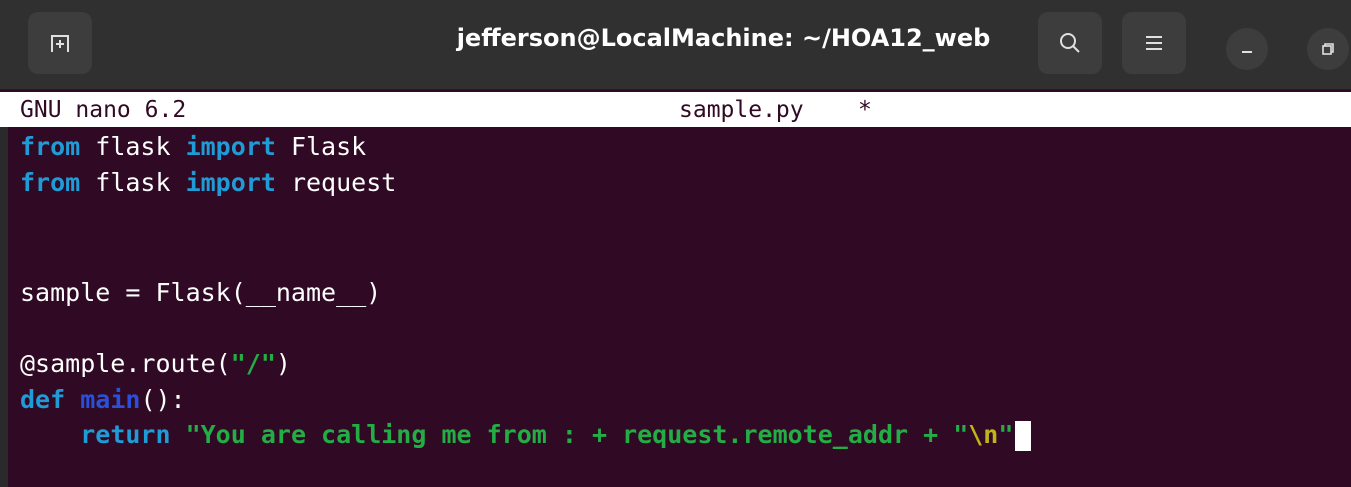 This screenshot has width=1351, height=487. What do you see at coordinates (125, 363) in the screenshot?
I see `decorator: @sample.route(` at bounding box center [125, 363].